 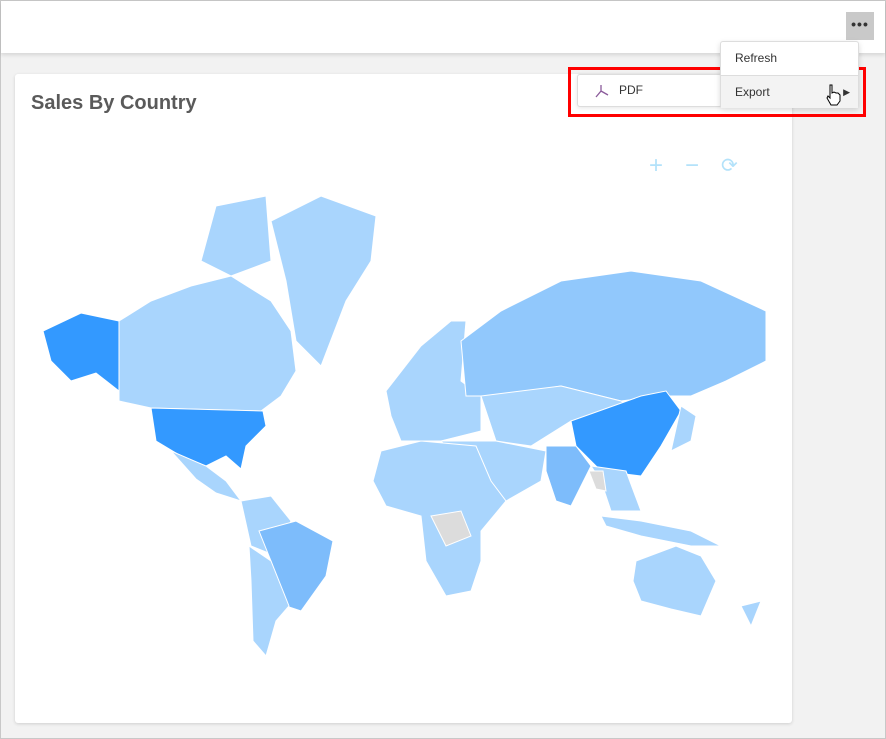 I want to click on country-myanmar, so click(x=597, y=481).